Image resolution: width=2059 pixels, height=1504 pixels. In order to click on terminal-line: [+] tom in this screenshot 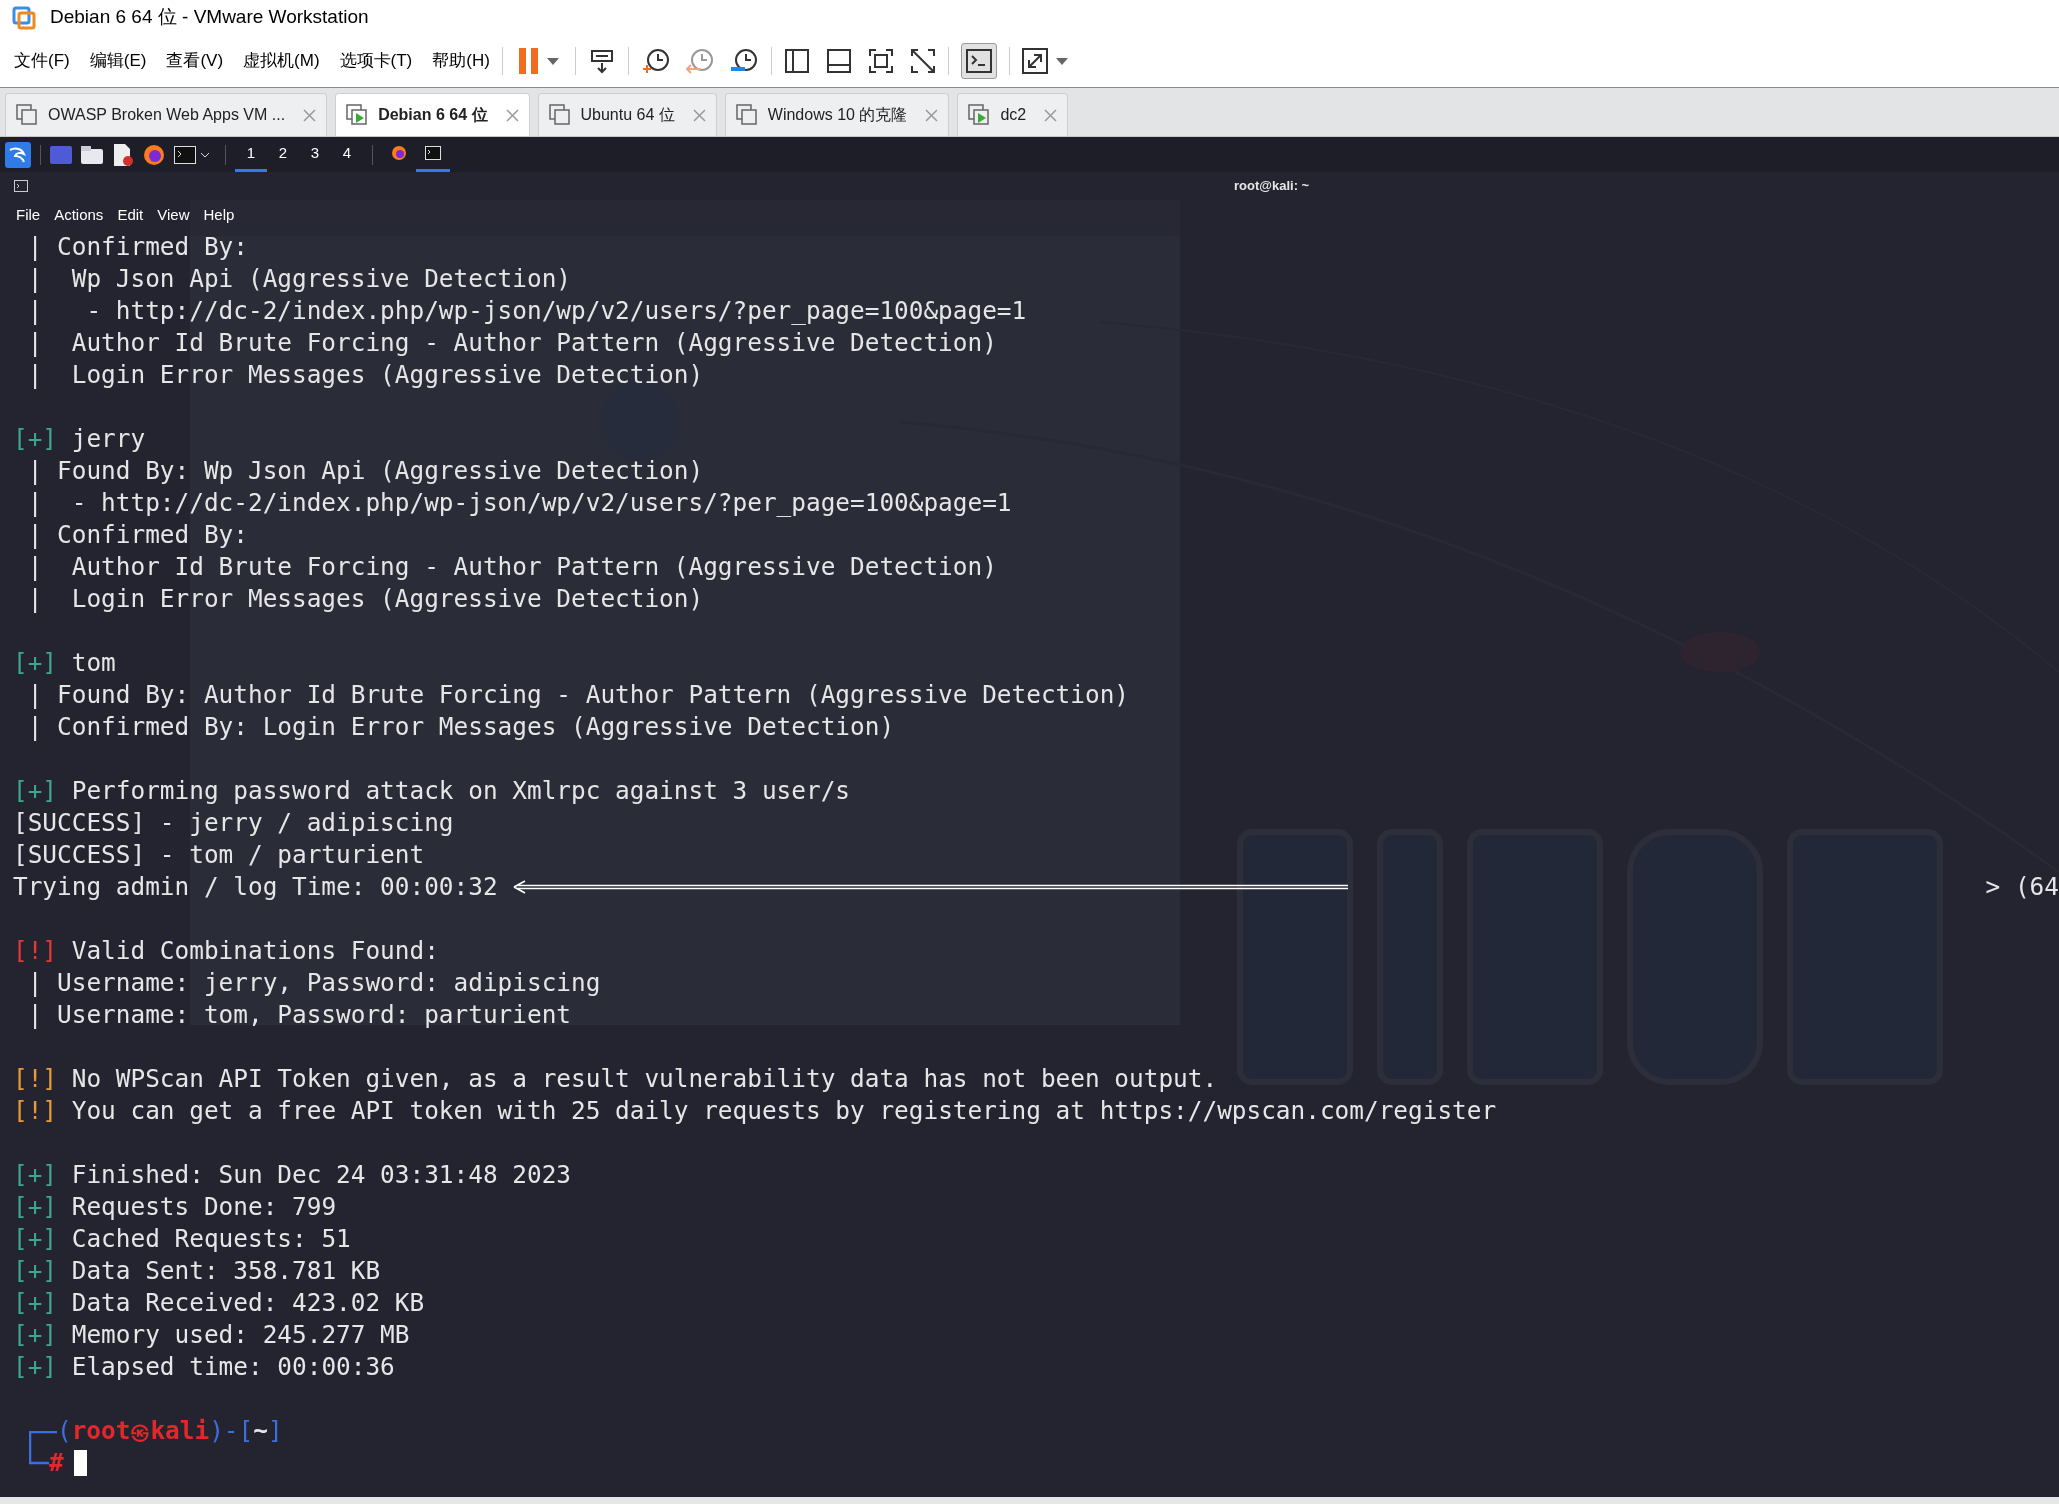, I will do `click(64, 663)`.